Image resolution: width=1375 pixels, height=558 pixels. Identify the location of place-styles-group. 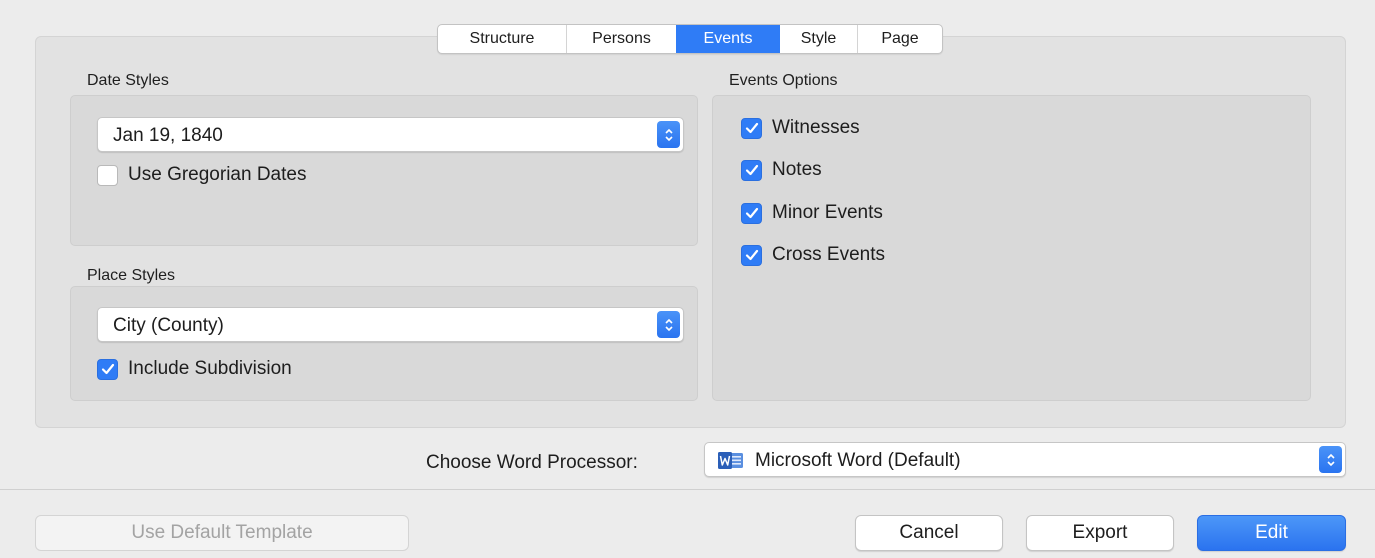
(384, 343).